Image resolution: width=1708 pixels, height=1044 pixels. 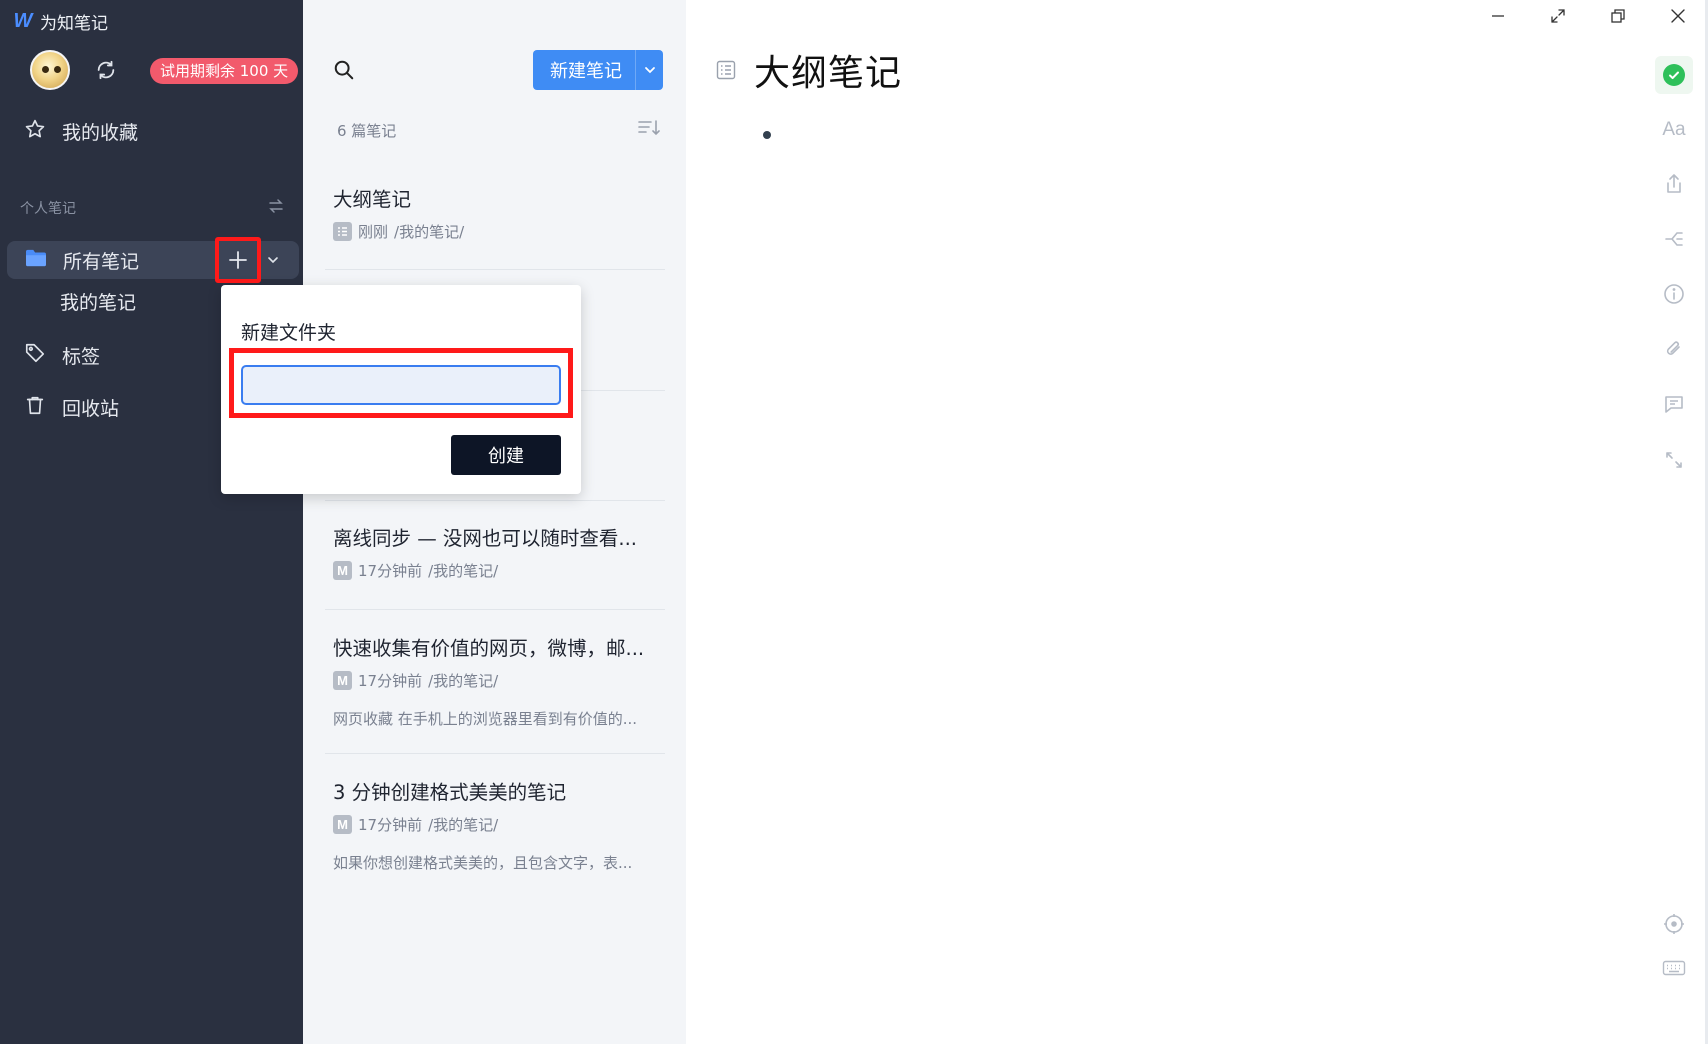 What do you see at coordinates (767, 135) in the screenshot?
I see `outline-bullet` at bounding box center [767, 135].